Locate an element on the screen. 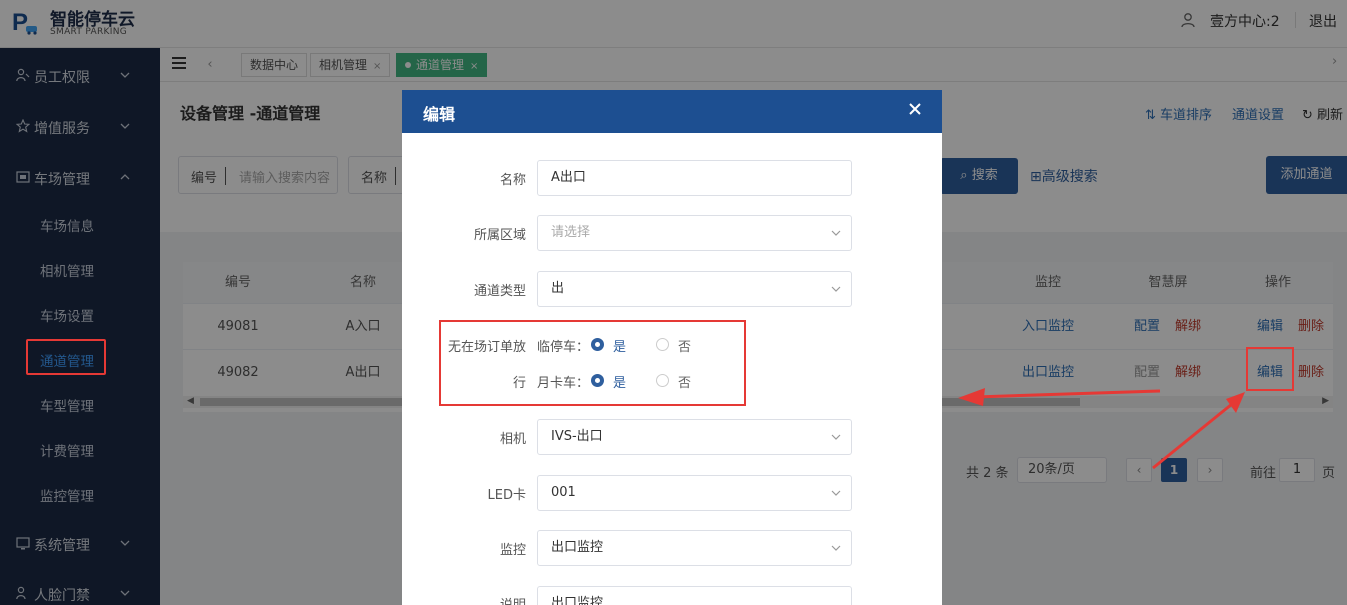 This screenshot has height=605, width=1347. monitor-select: 出口监控 is located at coordinates (694, 548).